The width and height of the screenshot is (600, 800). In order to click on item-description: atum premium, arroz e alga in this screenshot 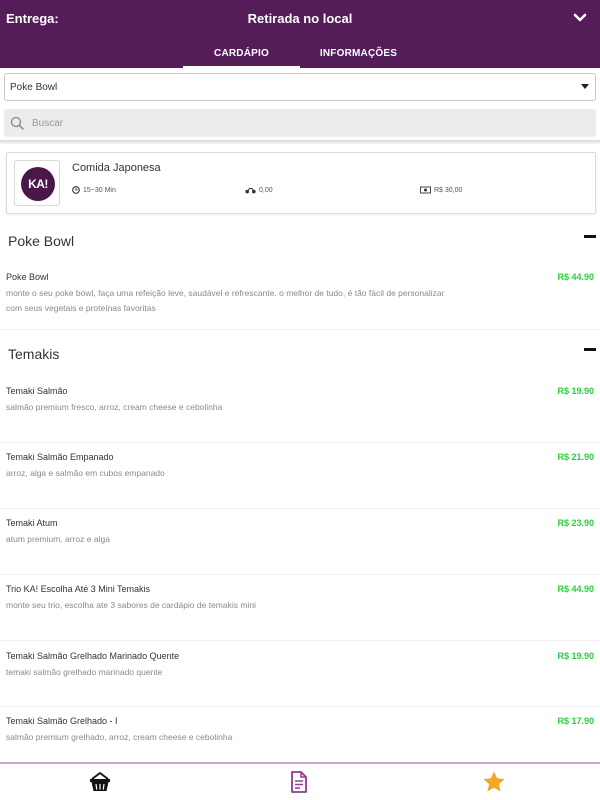, I will do `click(58, 539)`.